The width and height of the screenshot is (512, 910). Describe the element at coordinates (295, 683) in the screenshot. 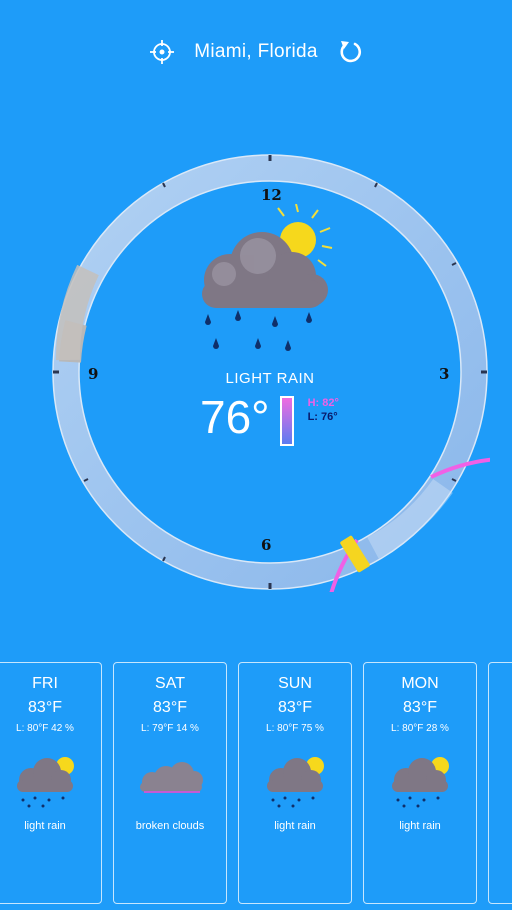

I see `forecast-day: SUN` at that location.